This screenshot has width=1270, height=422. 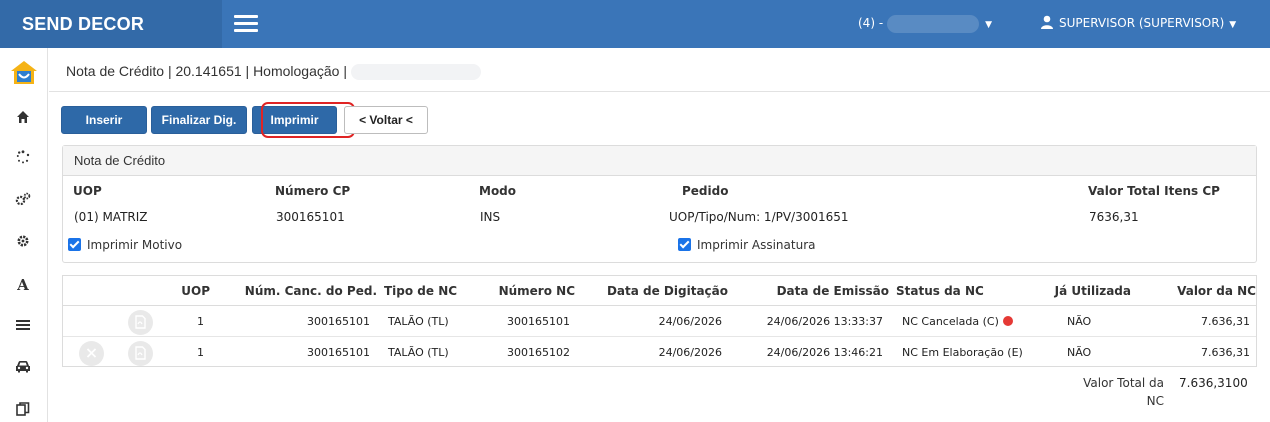 I want to click on finalizar-digitacao-button: Finalizar Dig., so click(x=199, y=120).